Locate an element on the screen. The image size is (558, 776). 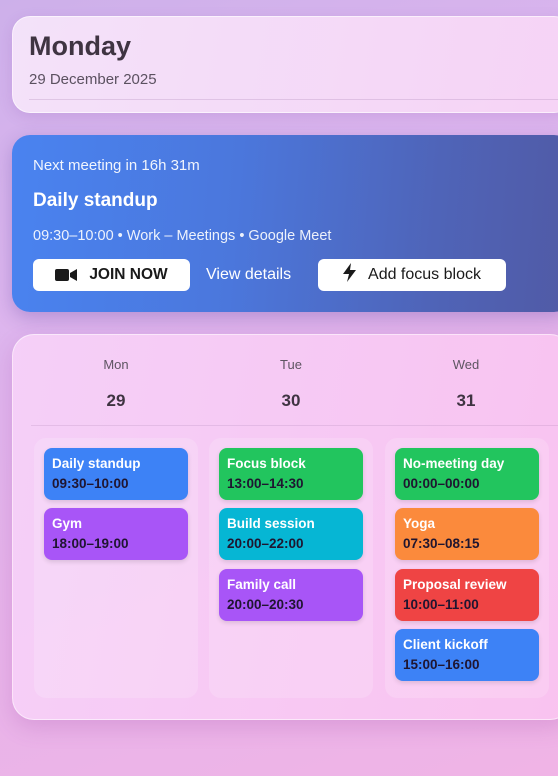
date-subtitle: 29 December 2025 is located at coordinates (93, 79).